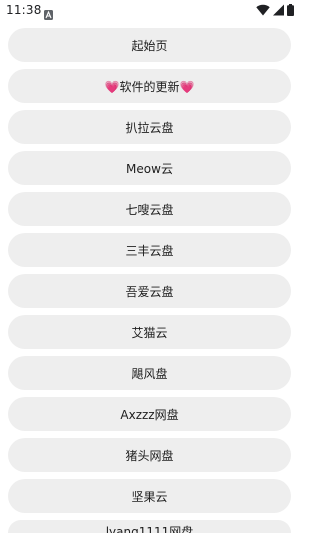 This screenshot has width=320, height=533. I want to click on menu-item-zhutou-disk: 猪头网盘, so click(149, 455).